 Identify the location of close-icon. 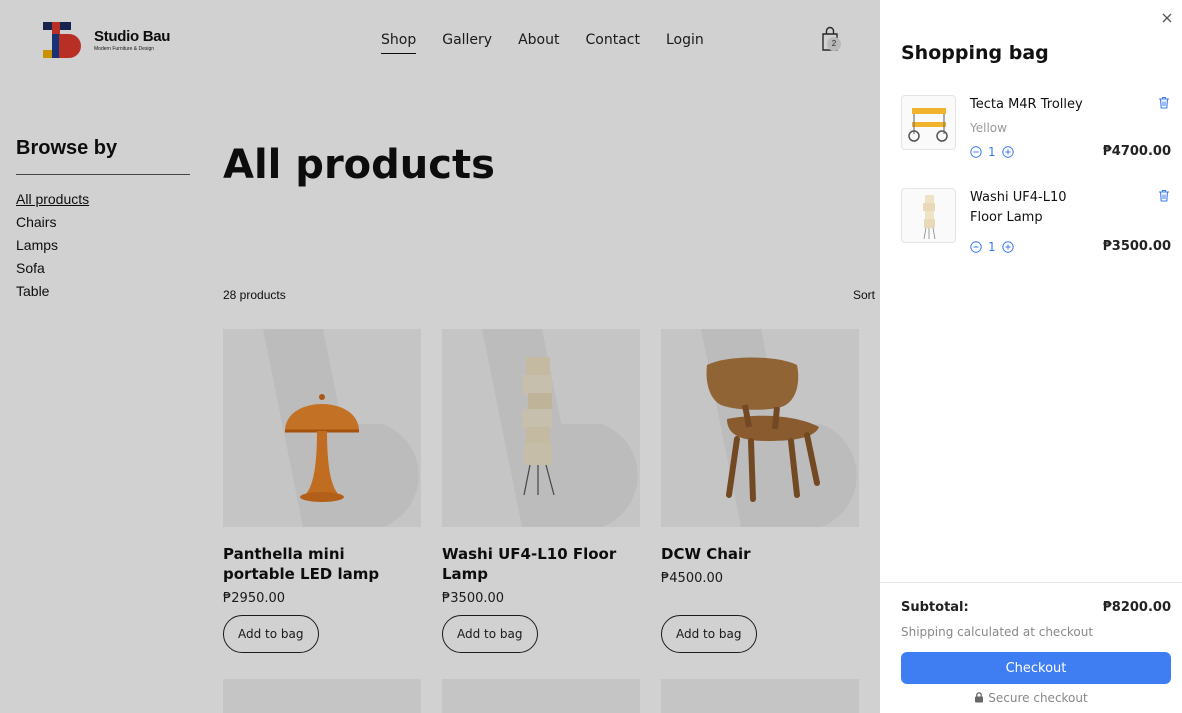
(1167, 18).